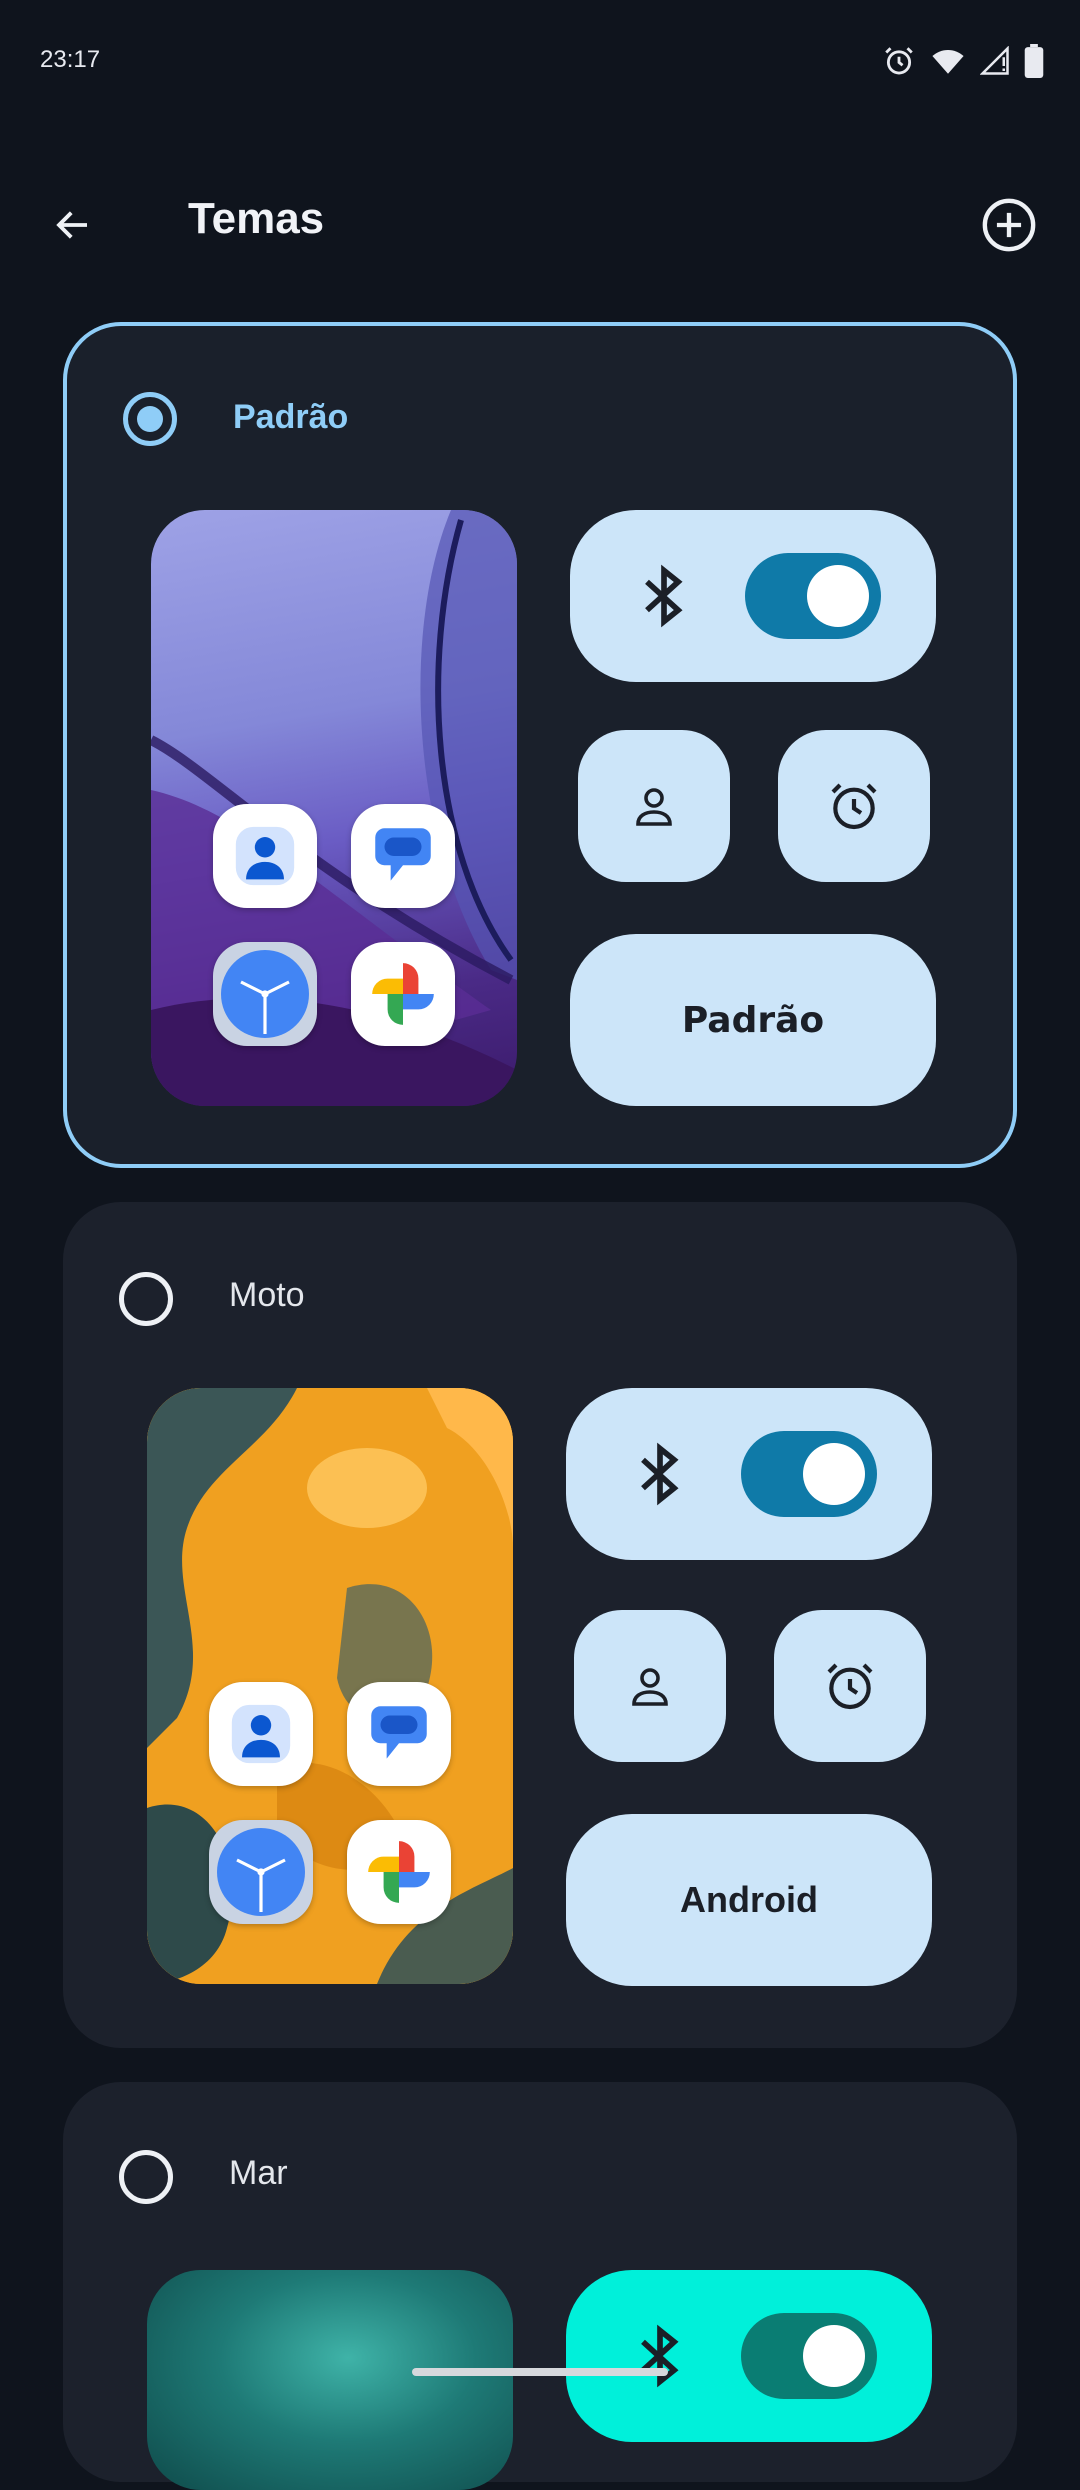  I want to click on add-circle-icon, so click(1009, 225).